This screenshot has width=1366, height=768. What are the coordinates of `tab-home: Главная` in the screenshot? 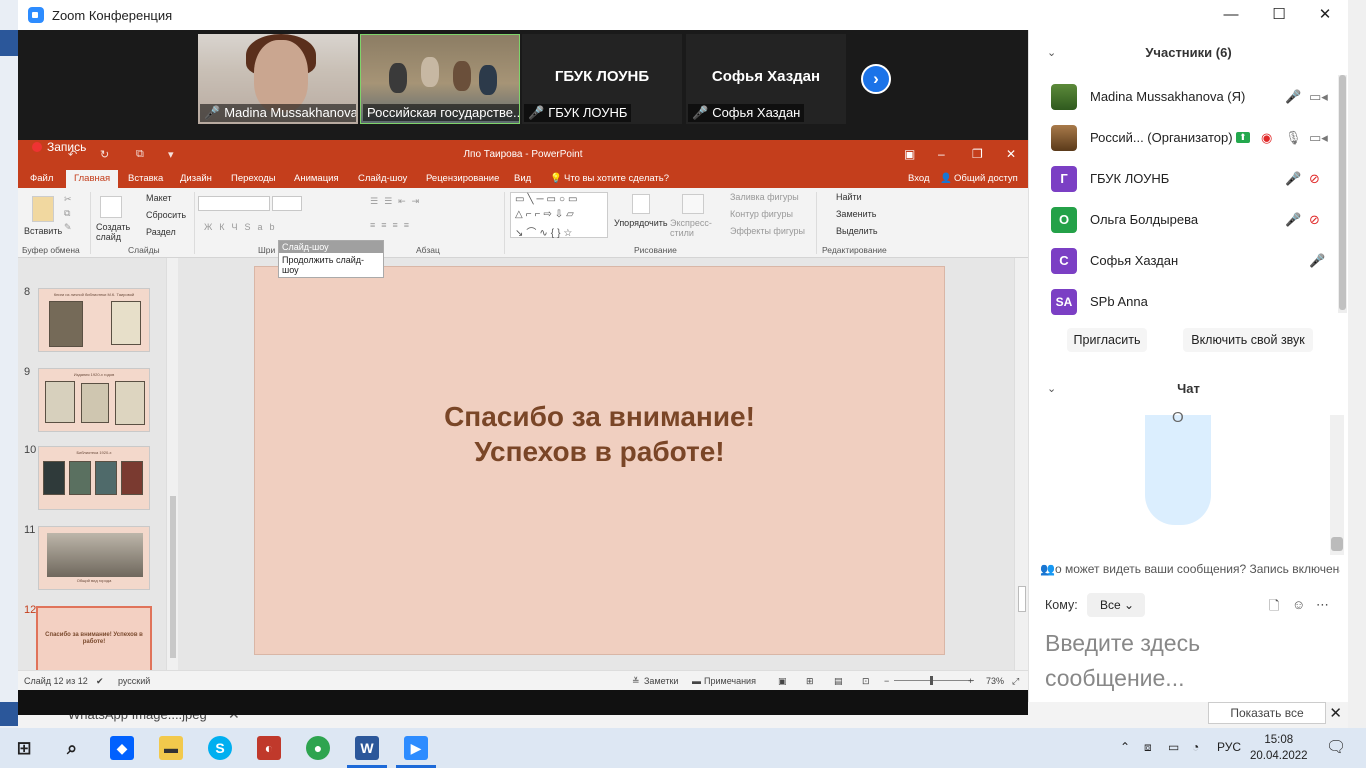 It's located at (92, 179).